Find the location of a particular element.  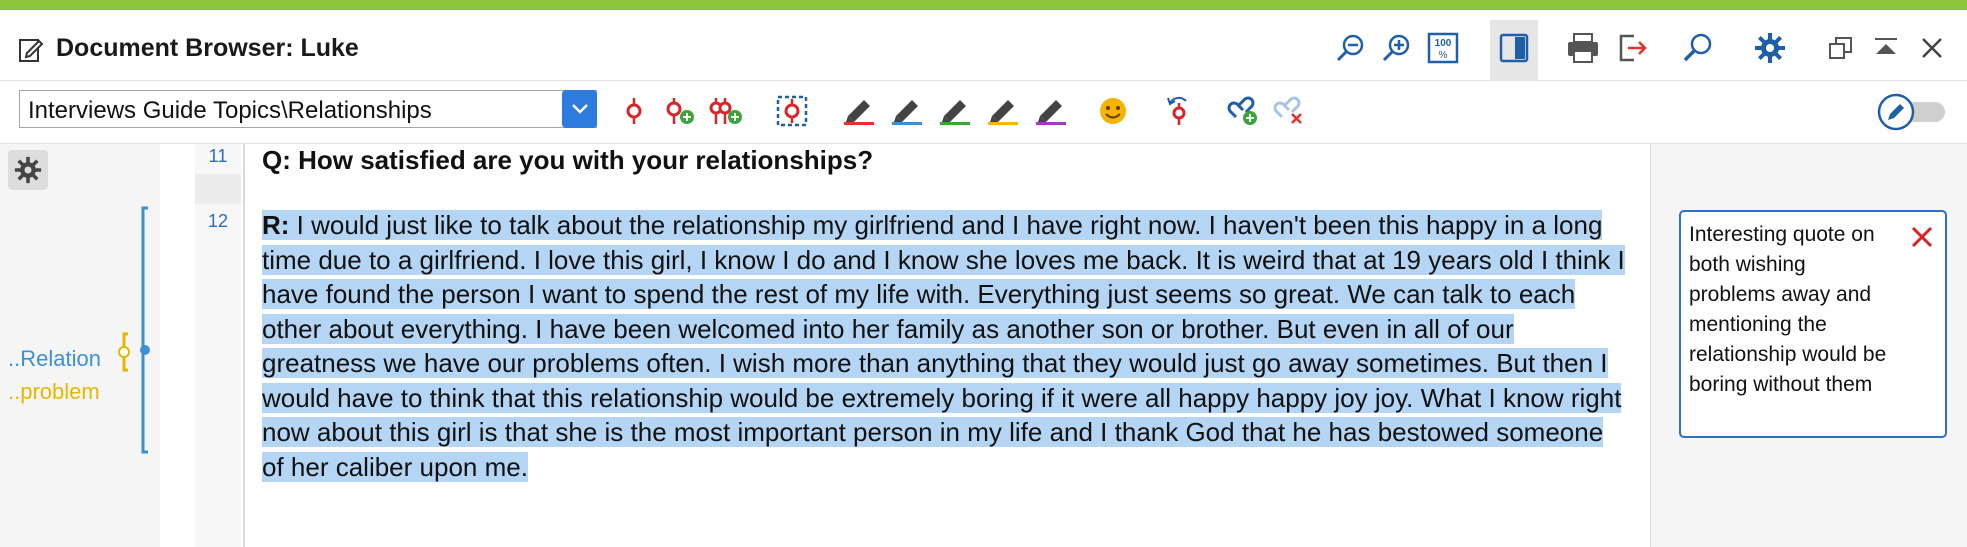

code-multiple-icon is located at coordinates (726, 111).